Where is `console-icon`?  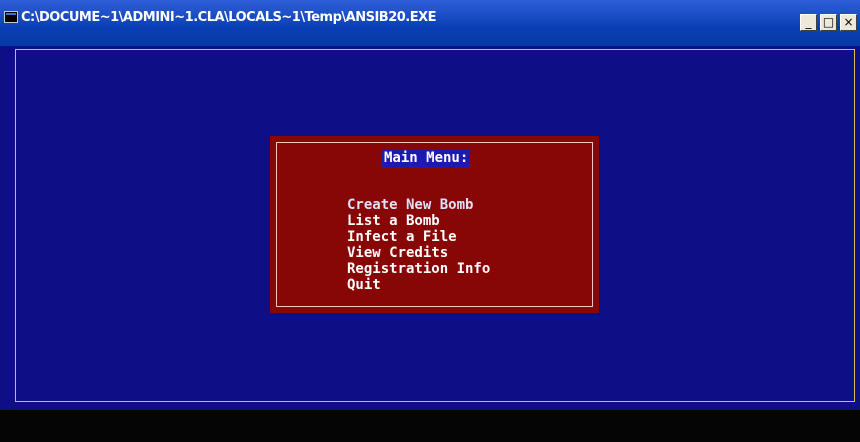
console-icon is located at coordinates (11, 17).